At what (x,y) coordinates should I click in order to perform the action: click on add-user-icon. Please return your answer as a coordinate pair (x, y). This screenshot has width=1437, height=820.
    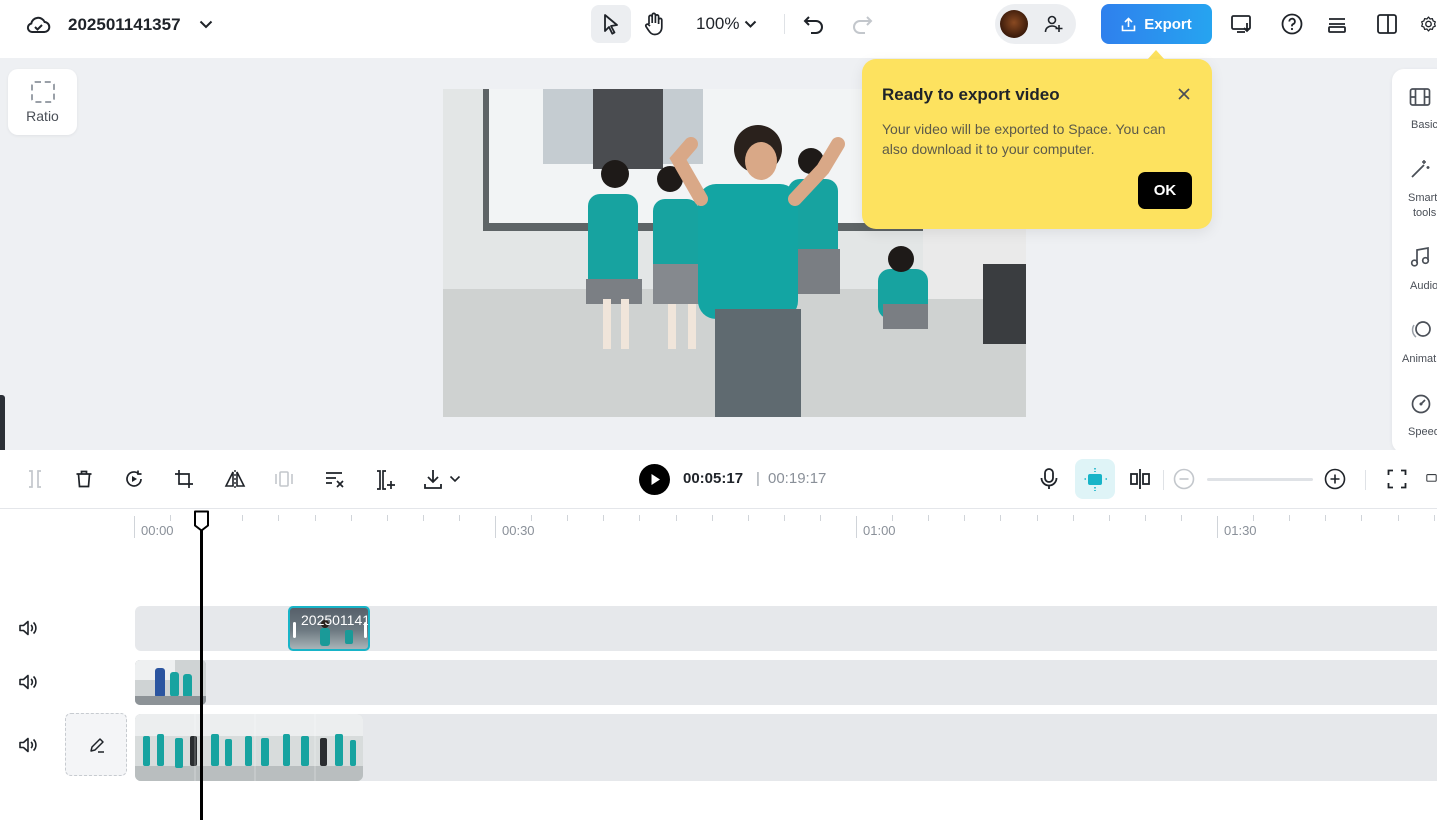
    Looking at the image, I should click on (1054, 24).